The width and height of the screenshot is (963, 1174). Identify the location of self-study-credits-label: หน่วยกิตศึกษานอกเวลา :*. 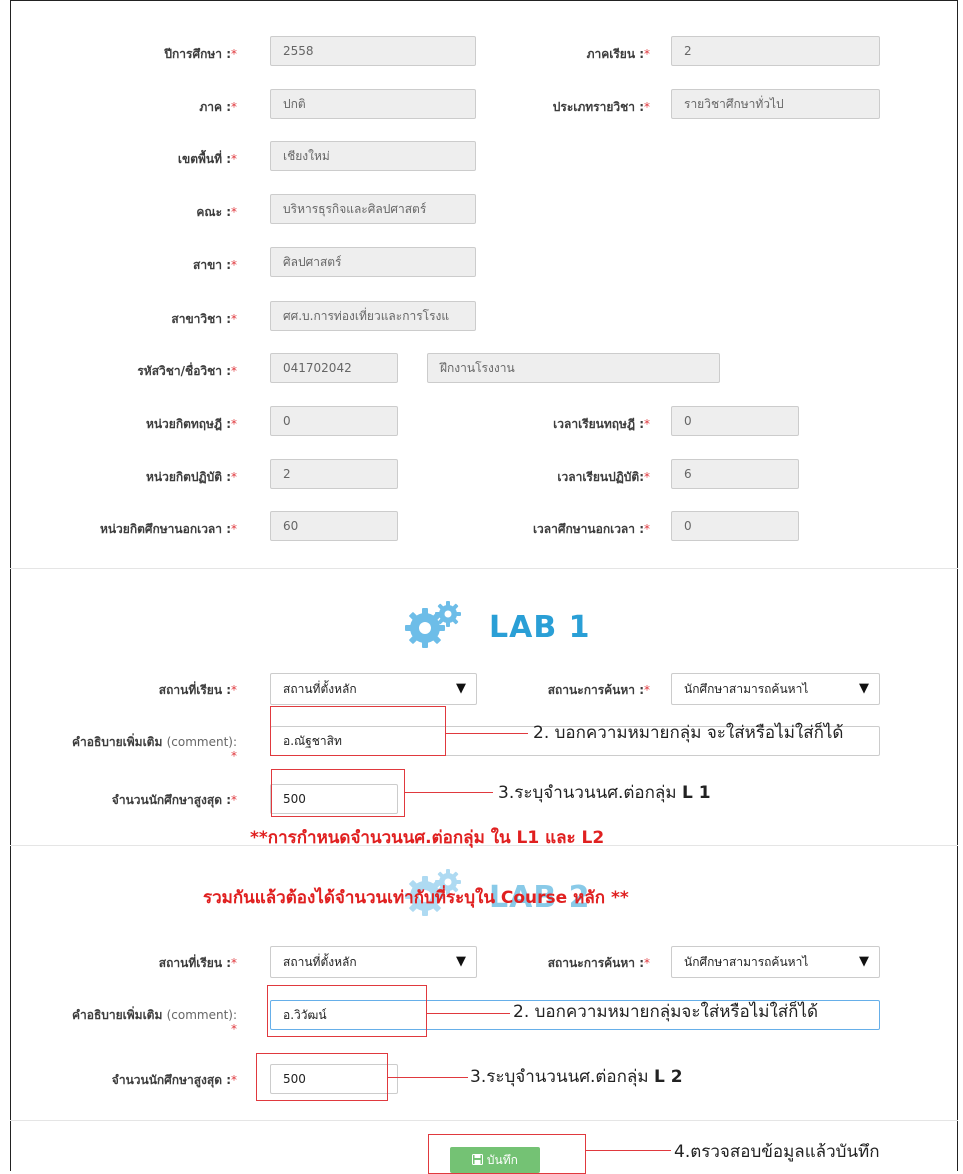
(168, 529).